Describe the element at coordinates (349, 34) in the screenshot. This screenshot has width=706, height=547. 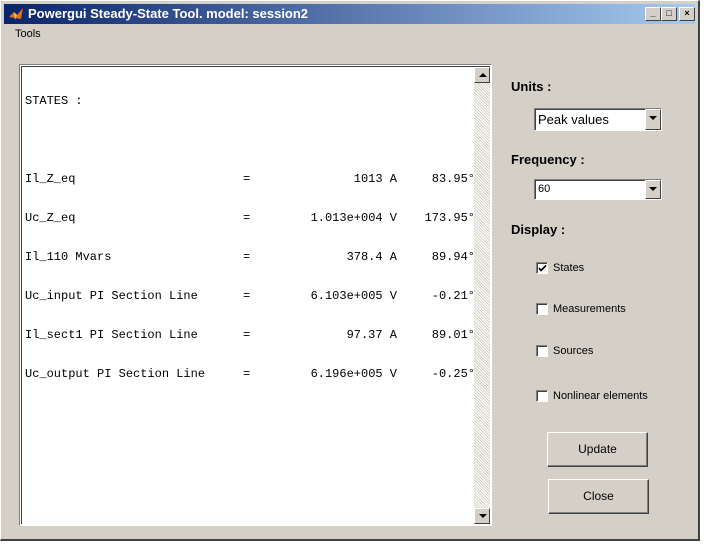
I see `menu-bar: Tools` at that location.